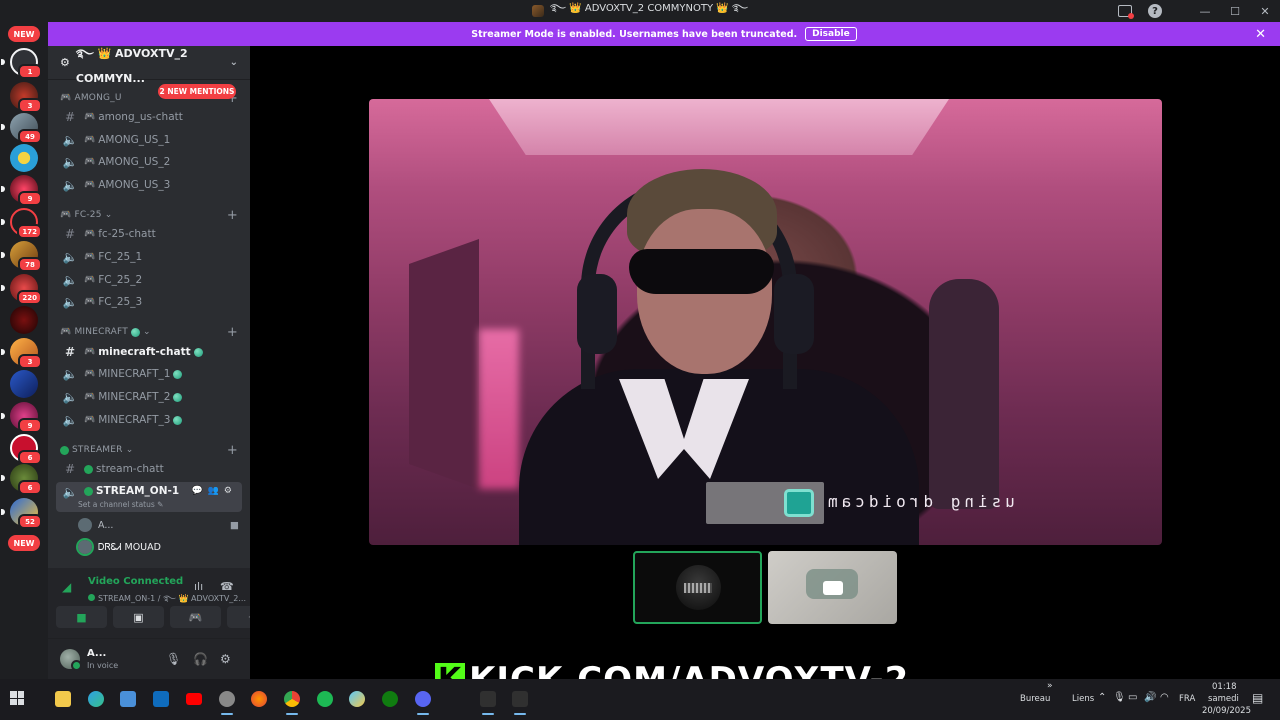  I want to click on server-icon-10: 3, so click(21, 353).